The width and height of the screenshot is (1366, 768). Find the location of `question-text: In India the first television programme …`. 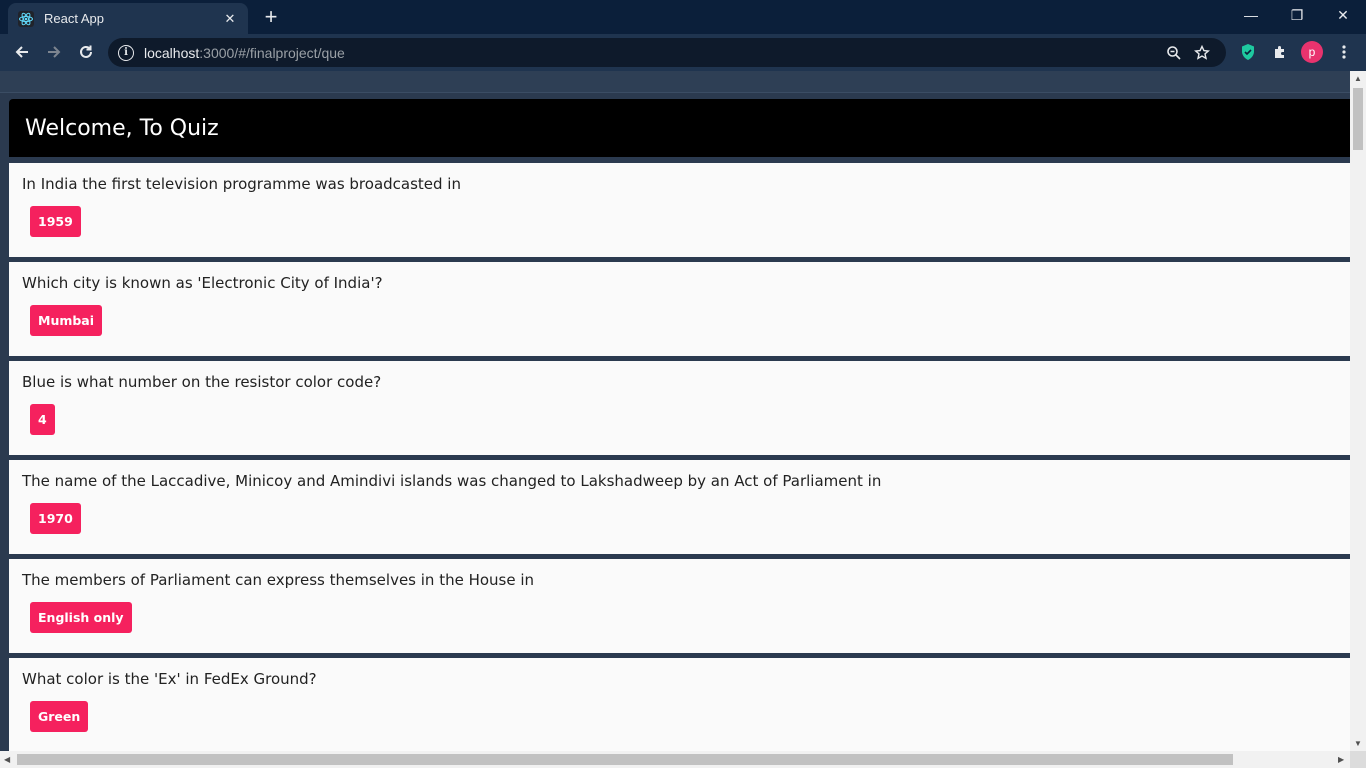

question-text: In India the first television programme … is located at coordinates (241, 184).